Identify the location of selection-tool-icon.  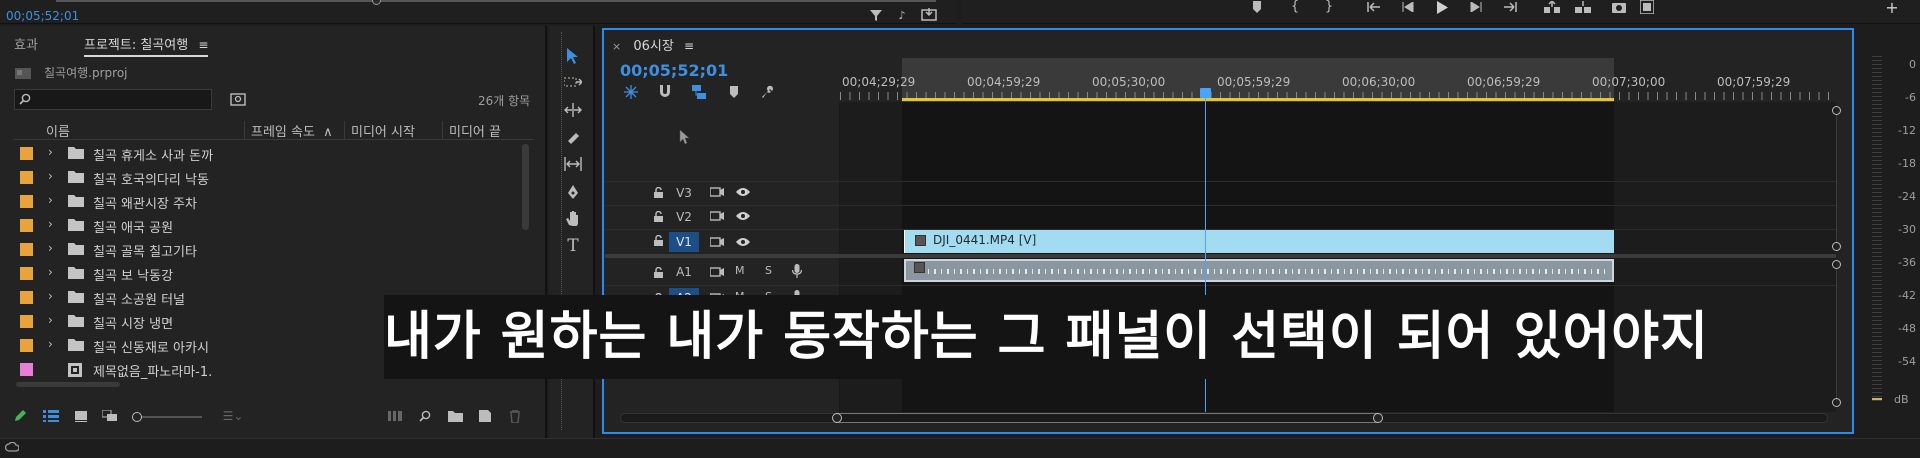
(573, 56).